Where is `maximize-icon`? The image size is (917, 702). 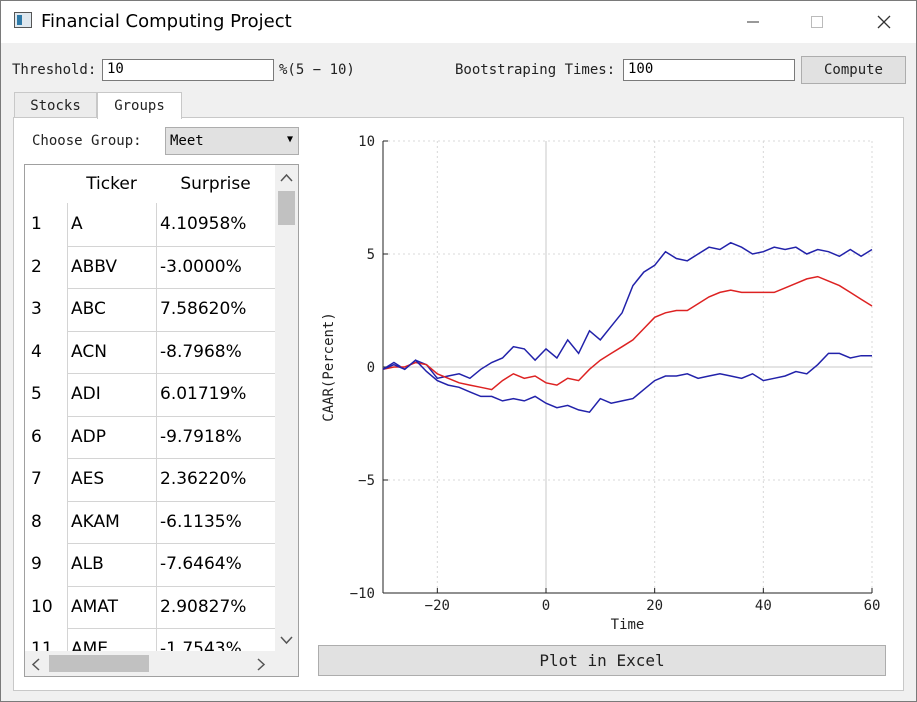
maximize-icon is located at coordinates (817, 22).